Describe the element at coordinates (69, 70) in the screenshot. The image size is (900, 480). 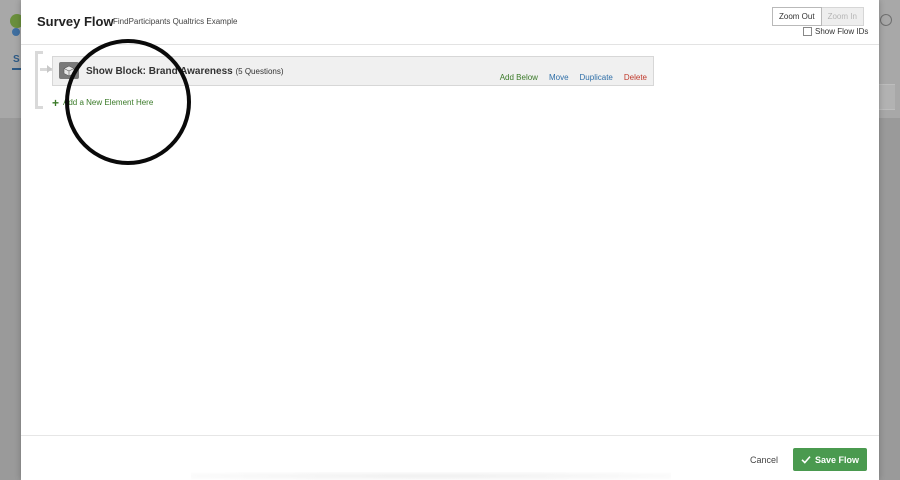
I see `block-cube-icon` at that location.